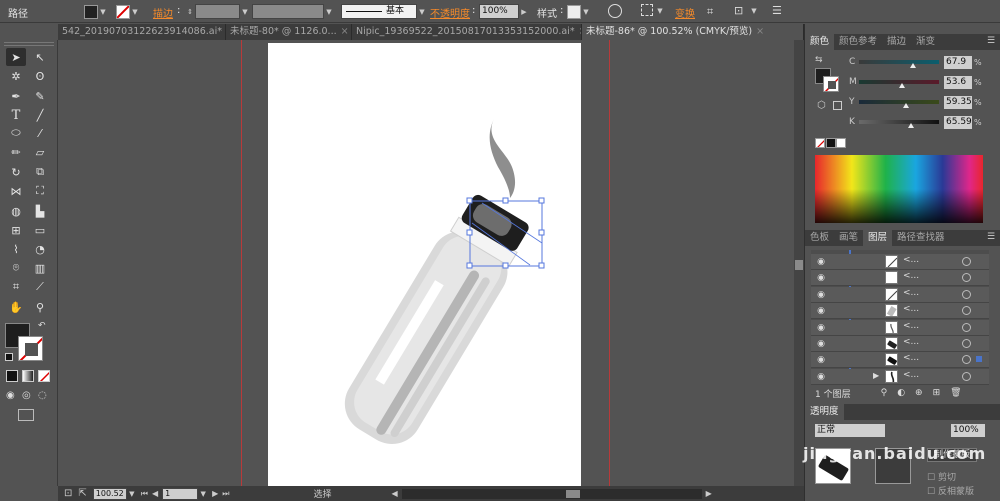  I want to click on tab-pathfinder: 路径查找器, so click(921, 238).